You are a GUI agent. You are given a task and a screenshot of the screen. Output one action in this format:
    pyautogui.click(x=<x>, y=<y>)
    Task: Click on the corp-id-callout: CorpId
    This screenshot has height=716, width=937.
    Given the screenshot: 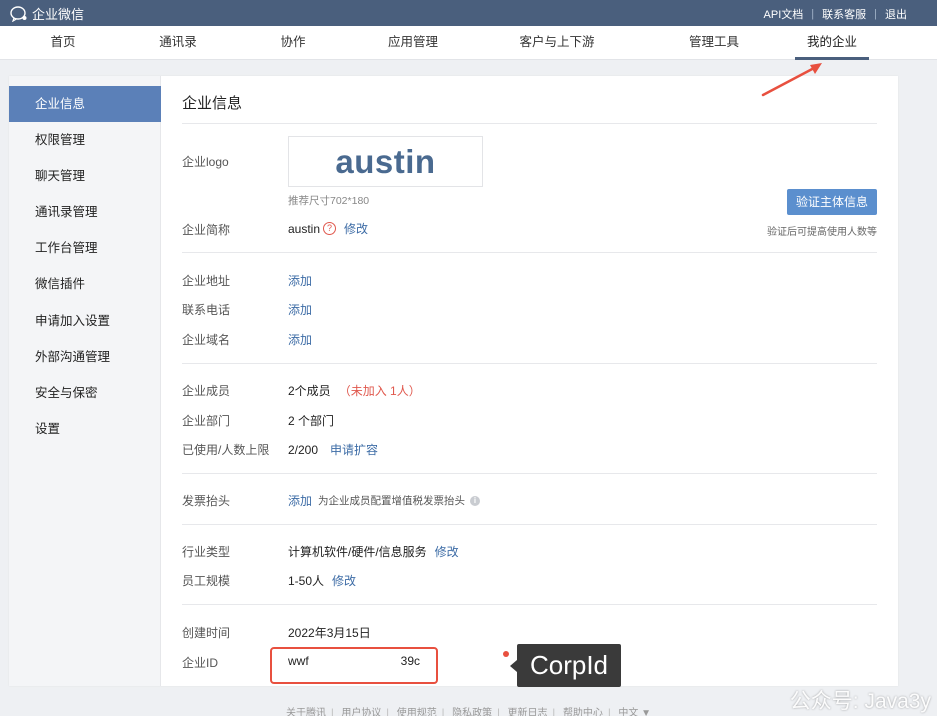 What is the action you would take?
    pyautogui.click(x=565, y=665)
    